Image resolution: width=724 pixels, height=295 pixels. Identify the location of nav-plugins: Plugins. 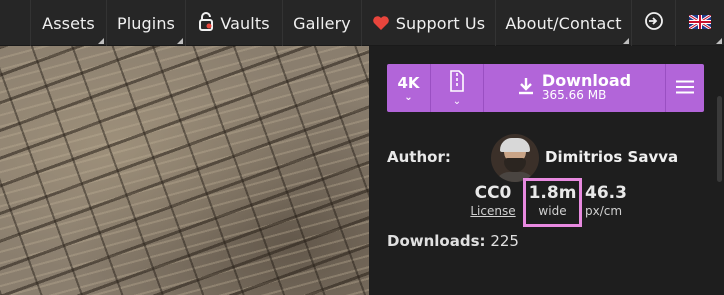
(145, 23).